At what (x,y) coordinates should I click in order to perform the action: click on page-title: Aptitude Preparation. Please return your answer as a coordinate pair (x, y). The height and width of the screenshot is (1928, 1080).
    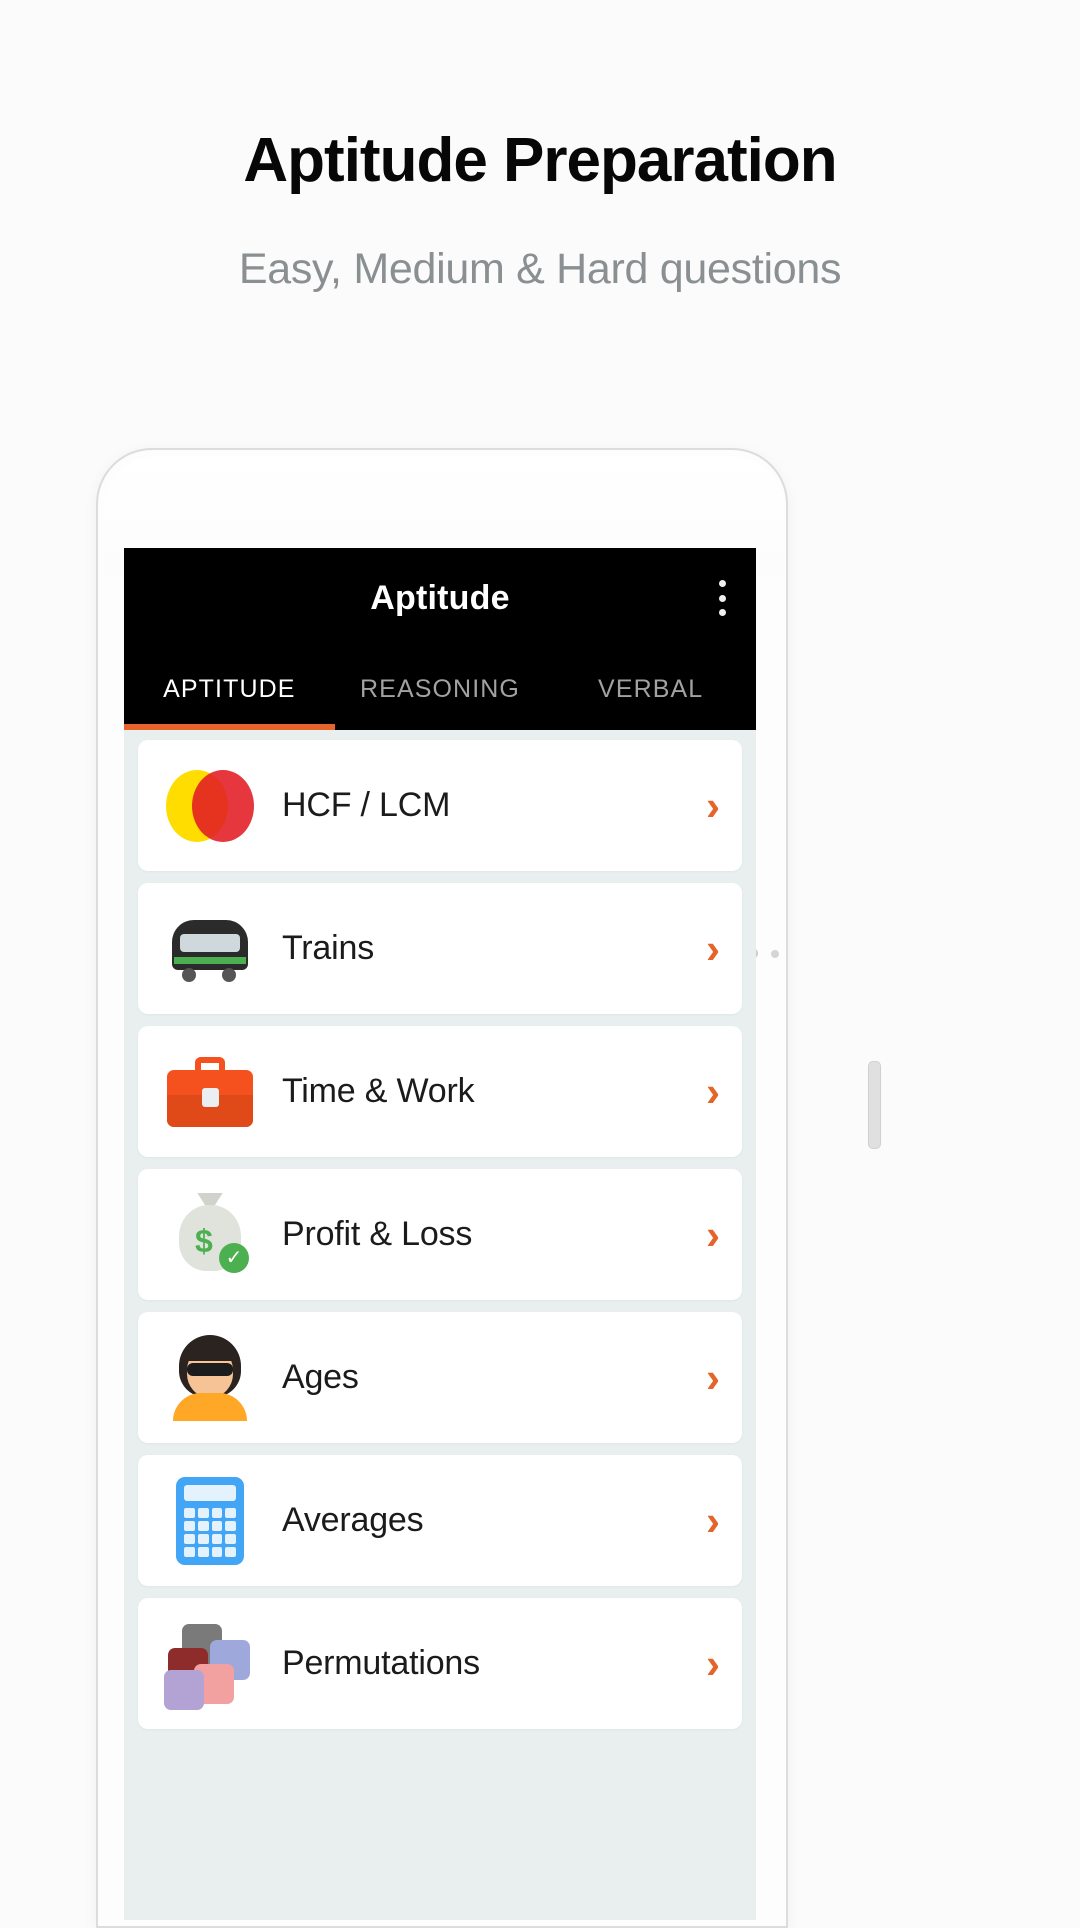
    Looking at the image, I should click on (540, 160).